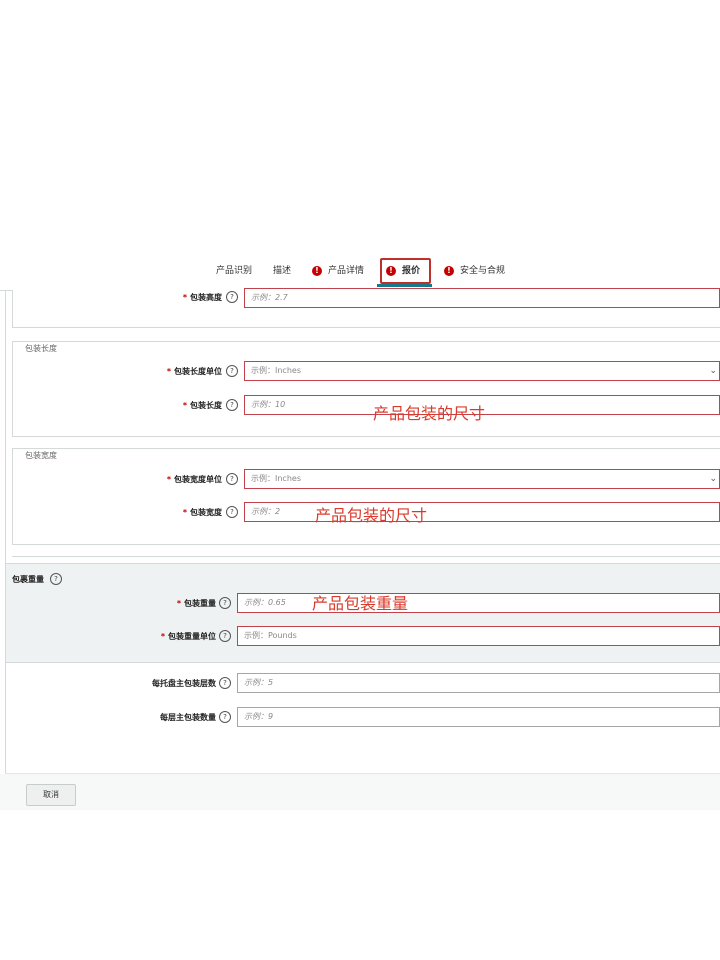 The image size is (720, 960). Describe the element at coordinates (366, 389) in the screenshot. I see `package-length-group` at that location.